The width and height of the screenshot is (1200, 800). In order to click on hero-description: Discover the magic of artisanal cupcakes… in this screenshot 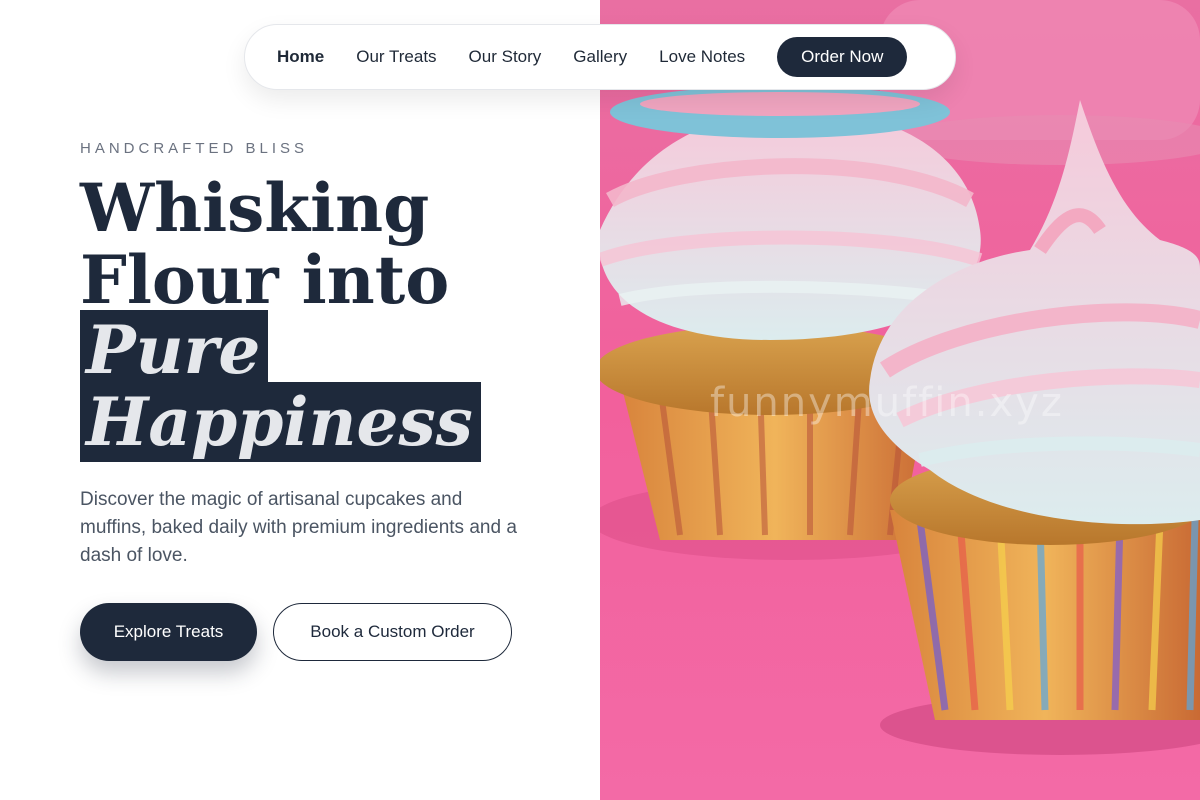, I will do `click(298, 527)`.